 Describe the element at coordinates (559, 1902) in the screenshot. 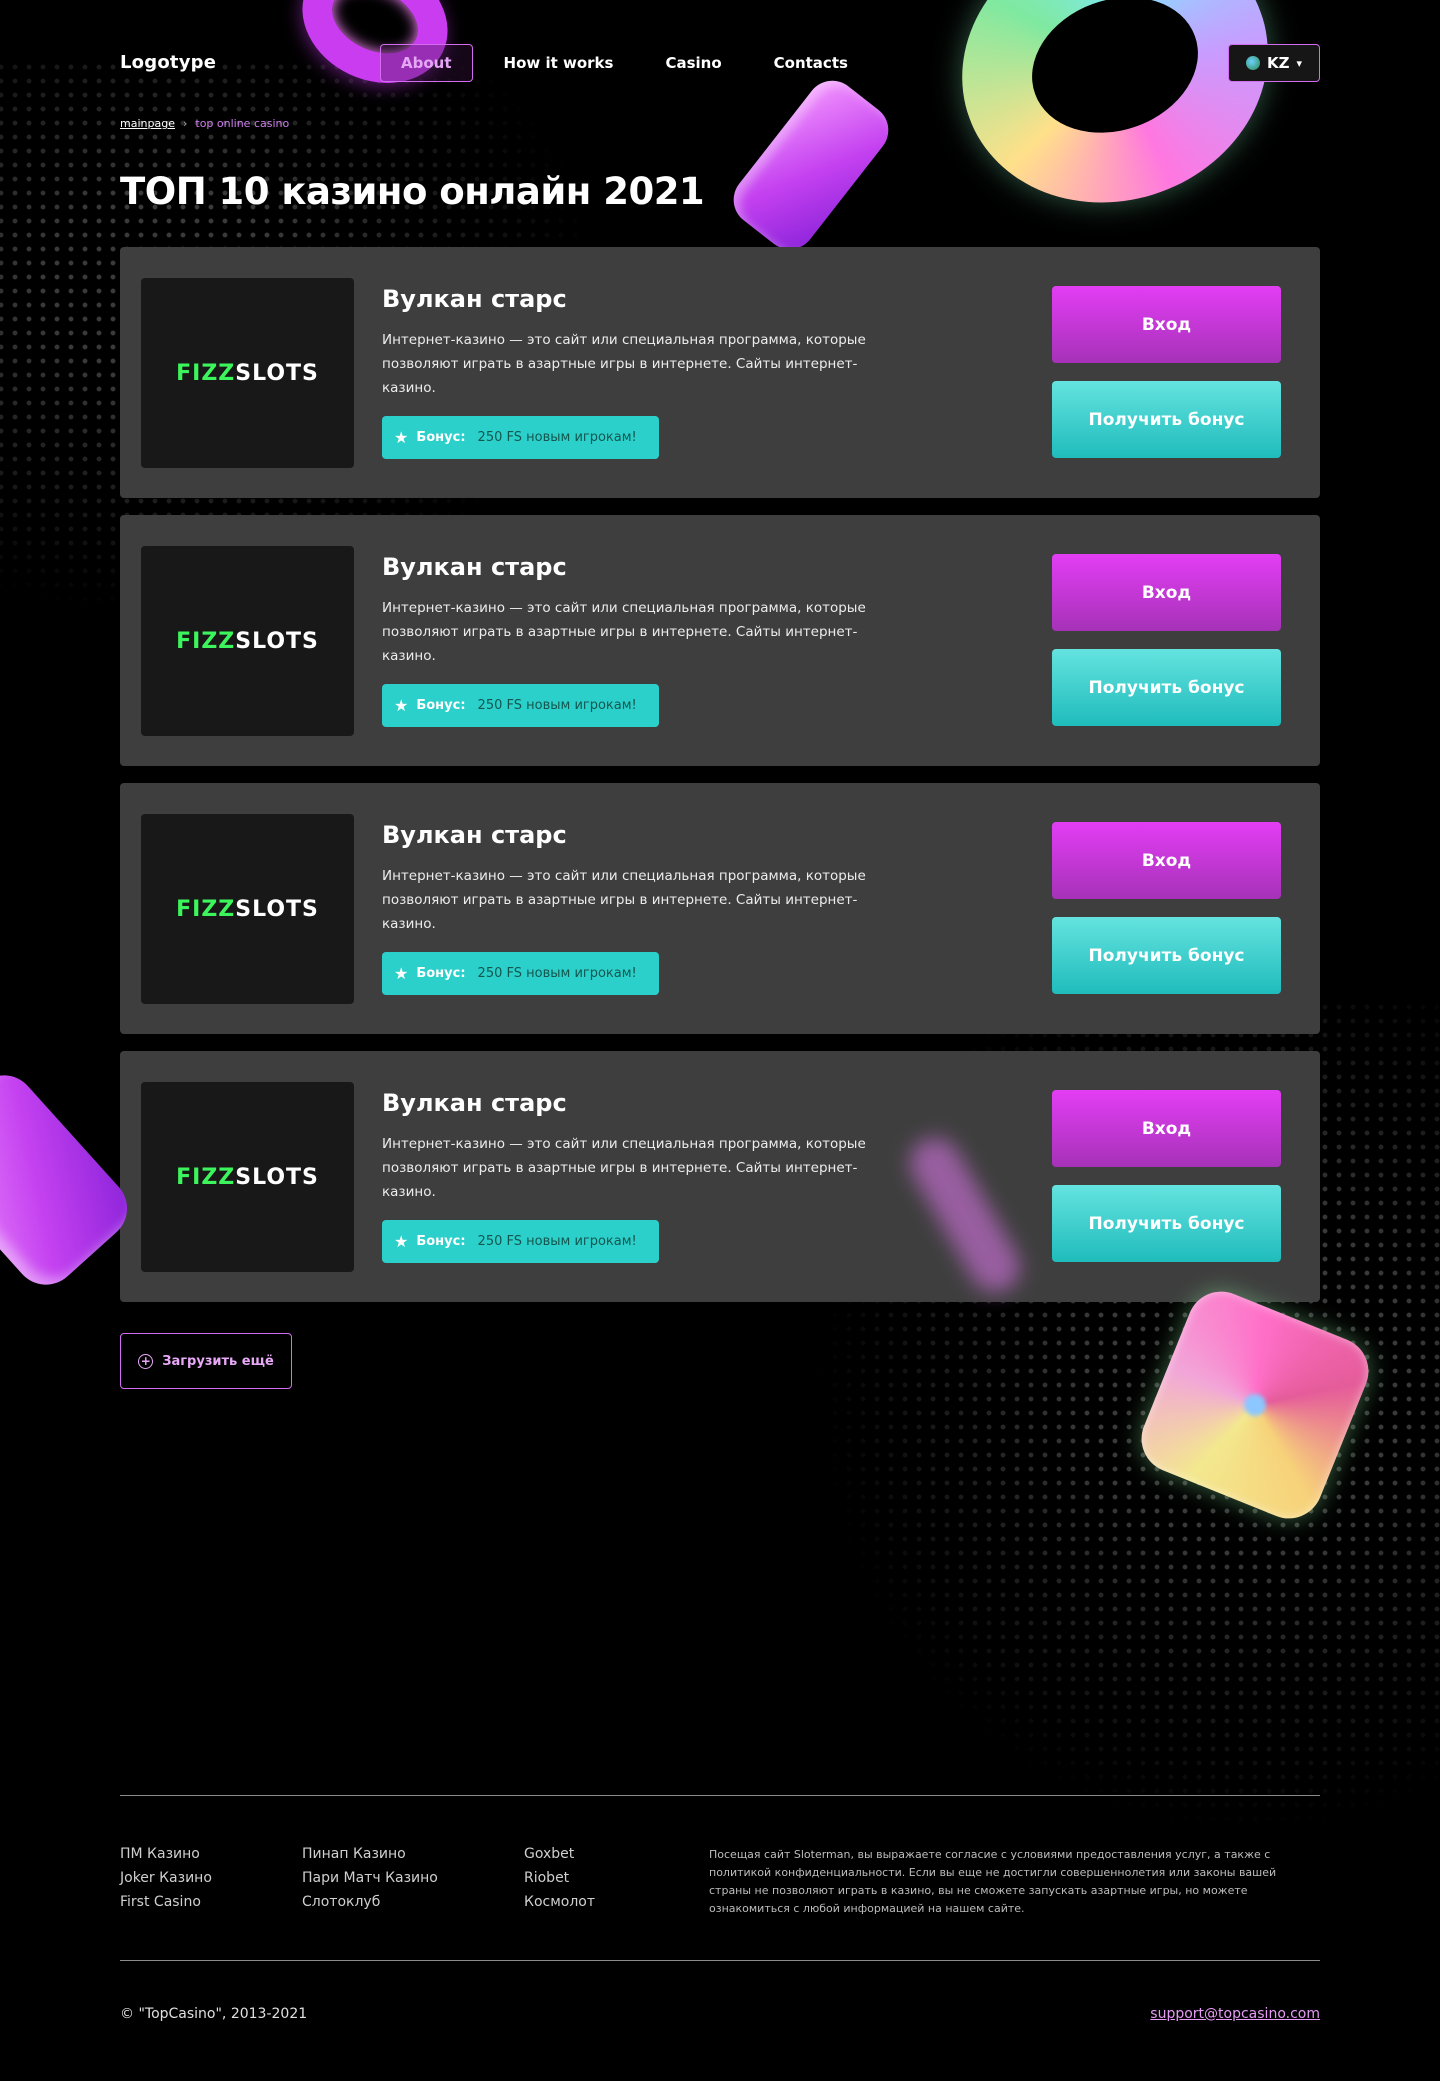

I see `footer-link: Космолот` at that location.